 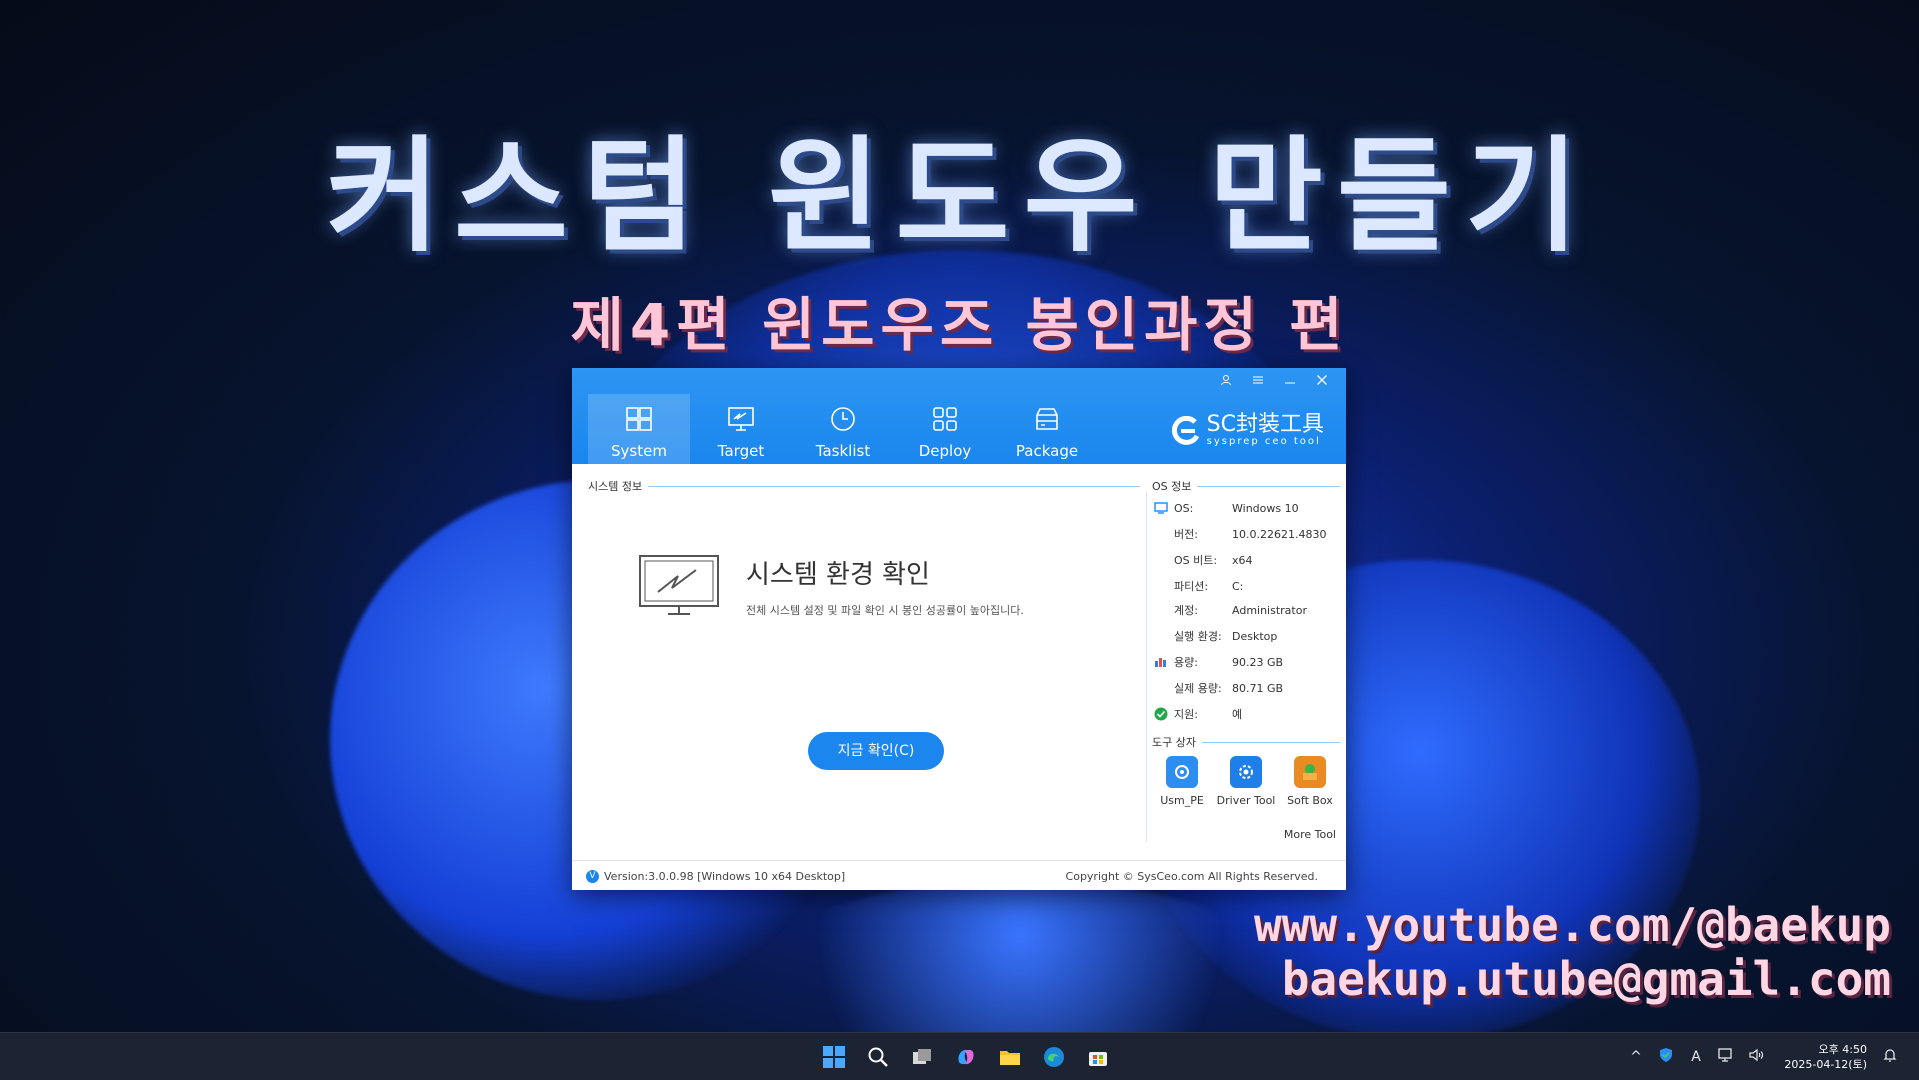 I want to click on windows-logo-icon, so click(x=834, y=1057).